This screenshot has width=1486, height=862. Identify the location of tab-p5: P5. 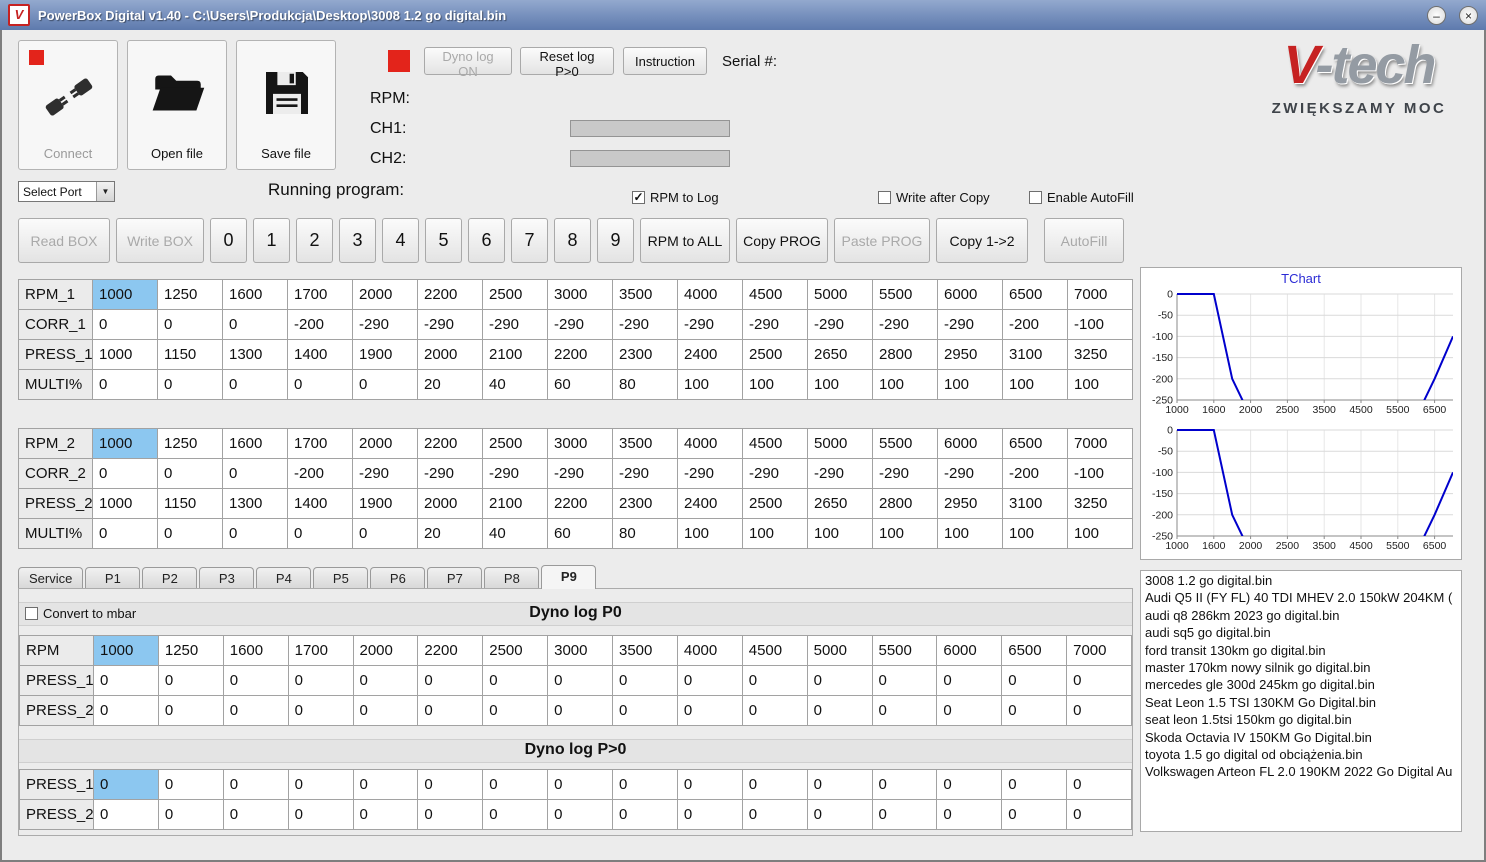
(341, 578).